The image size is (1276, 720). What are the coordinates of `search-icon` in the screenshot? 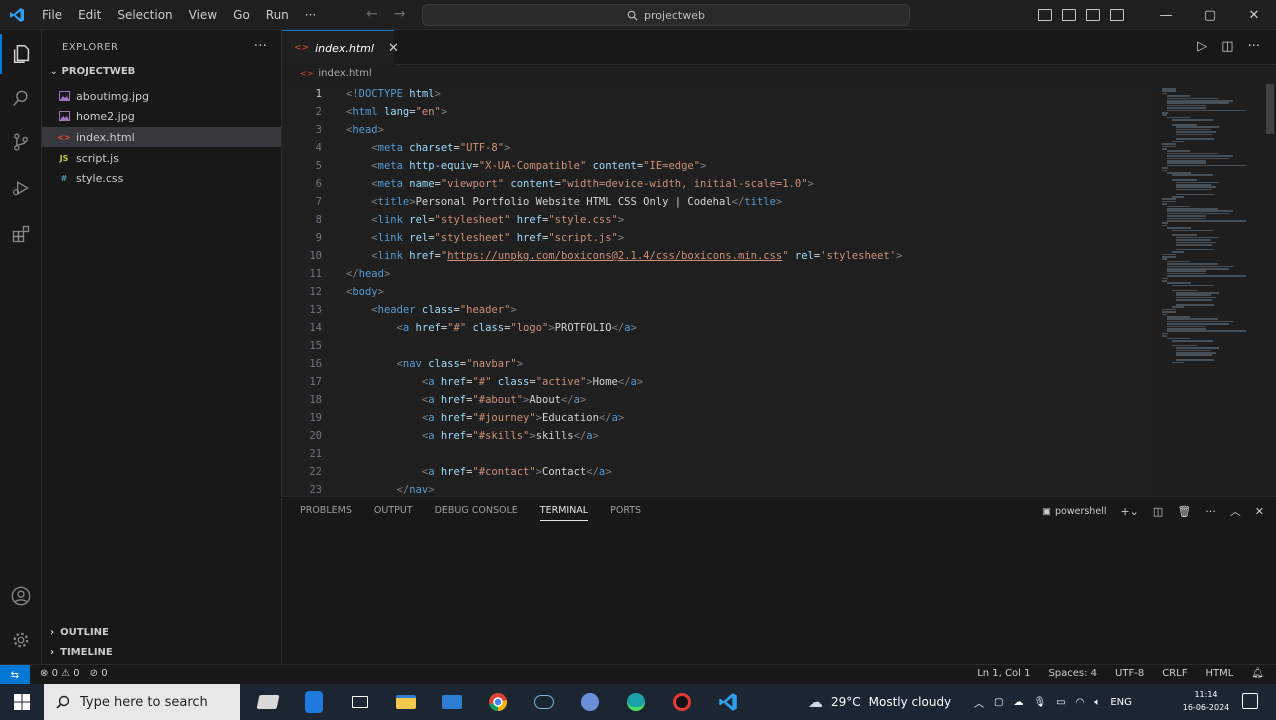 It's located at (21, 98).